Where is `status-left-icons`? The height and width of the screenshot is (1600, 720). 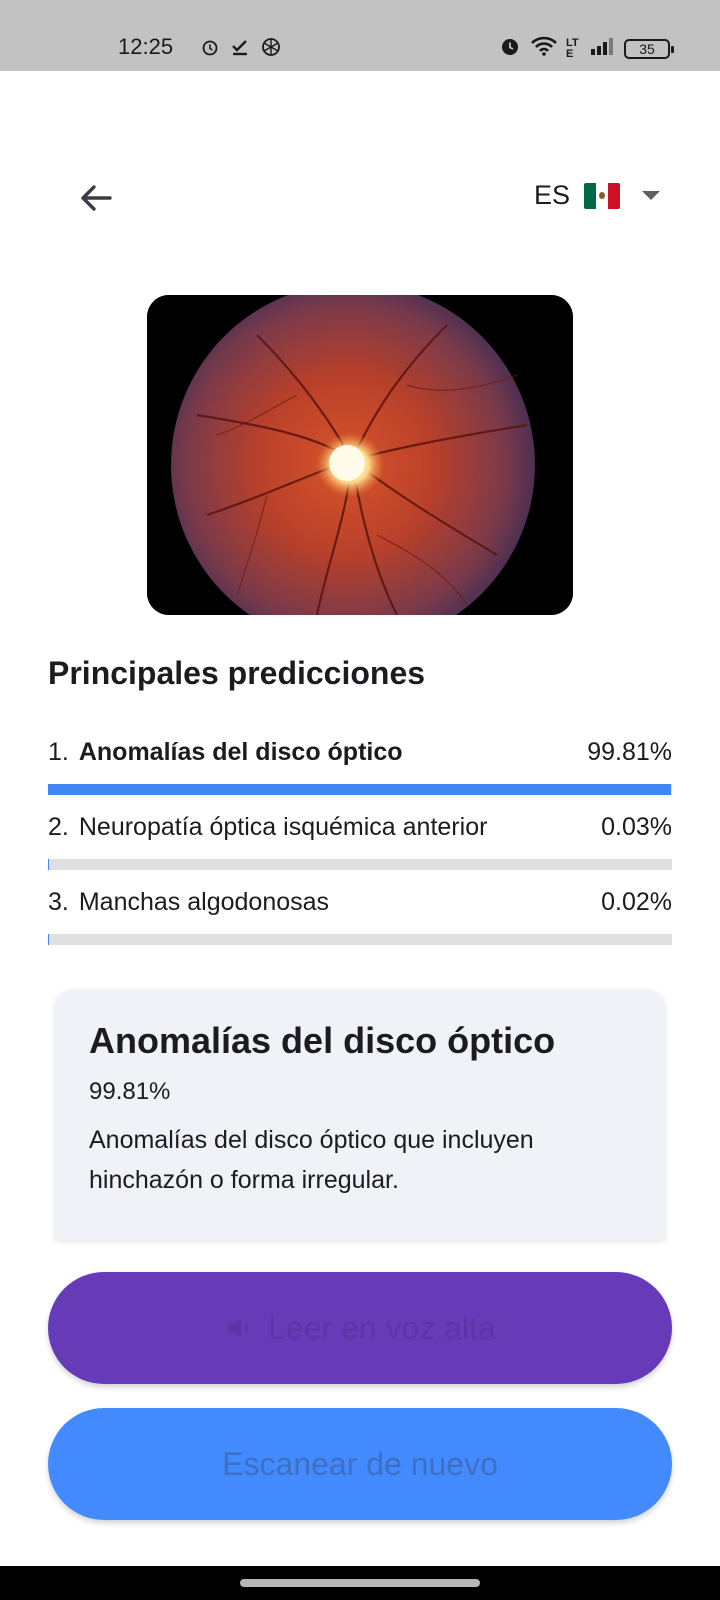
status-left-icons is located at coordinates (241, 49).